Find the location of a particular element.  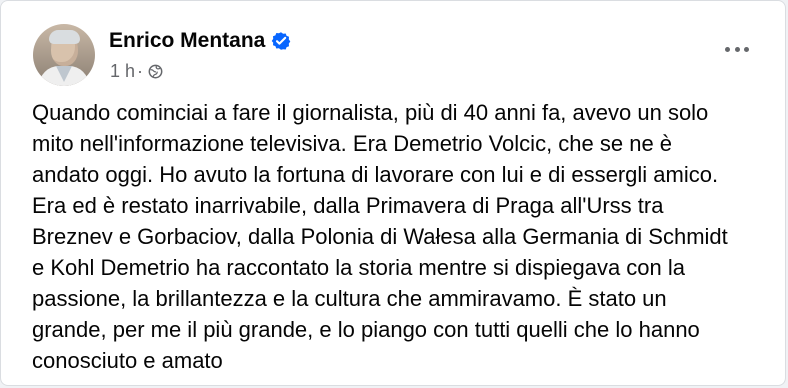

author-row: Enrico Mentana is located at coordinates (200, 41).